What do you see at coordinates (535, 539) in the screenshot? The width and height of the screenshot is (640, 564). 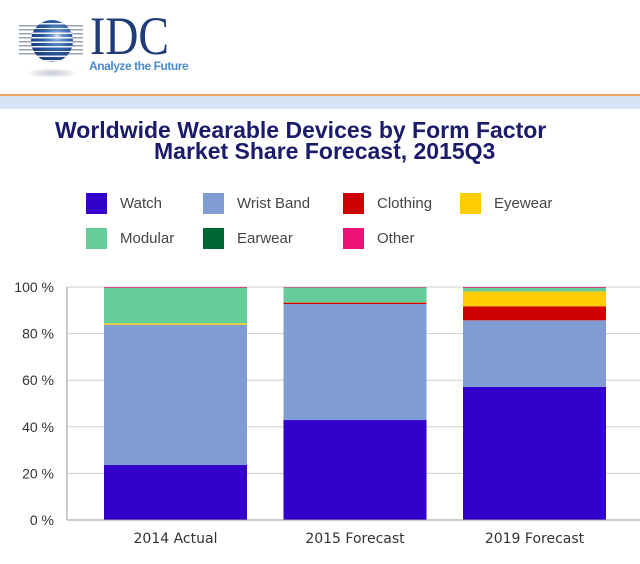 I see `x-tick-label: 2019 Forecast` at bounding box center [535, 539].